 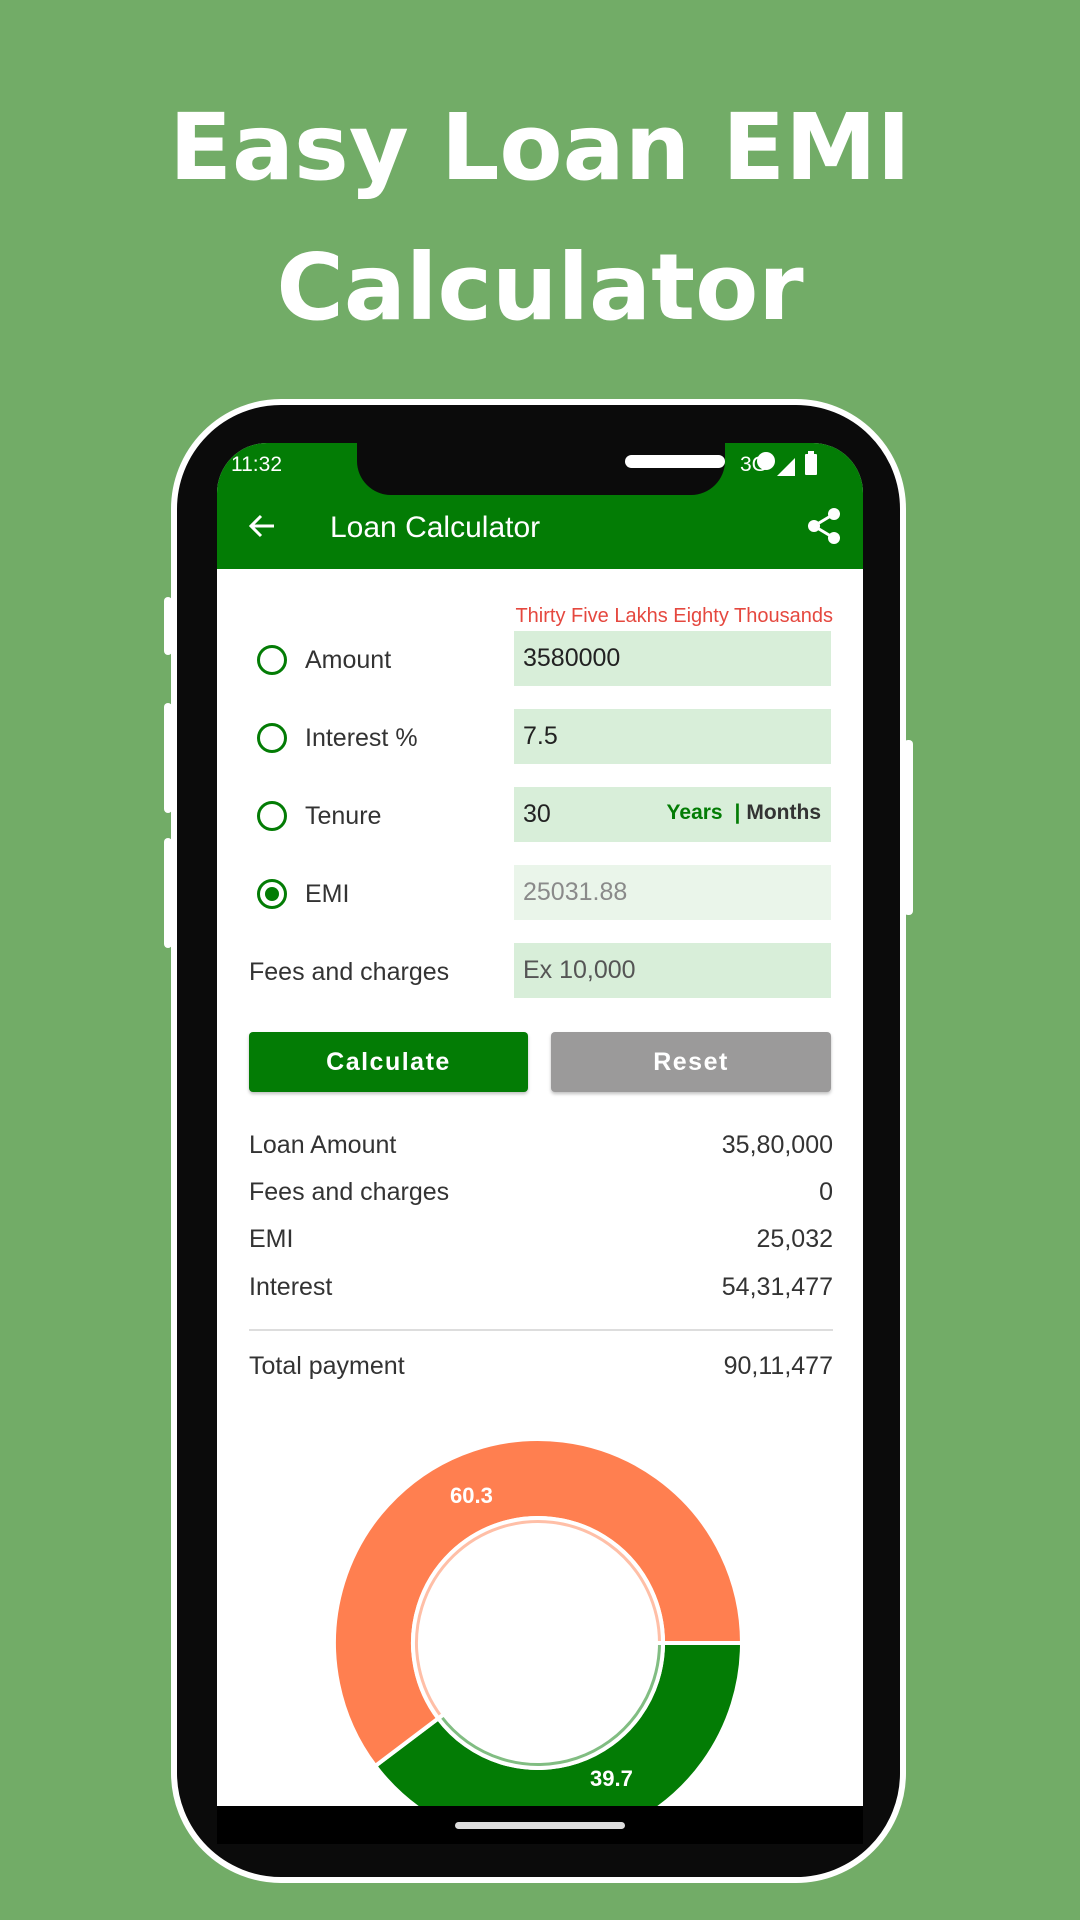 What do you see at coordinates (540, 147) in the screenshot?
I see `title-line-1: Easy Loan EMI` at bounding box center [540, 147].